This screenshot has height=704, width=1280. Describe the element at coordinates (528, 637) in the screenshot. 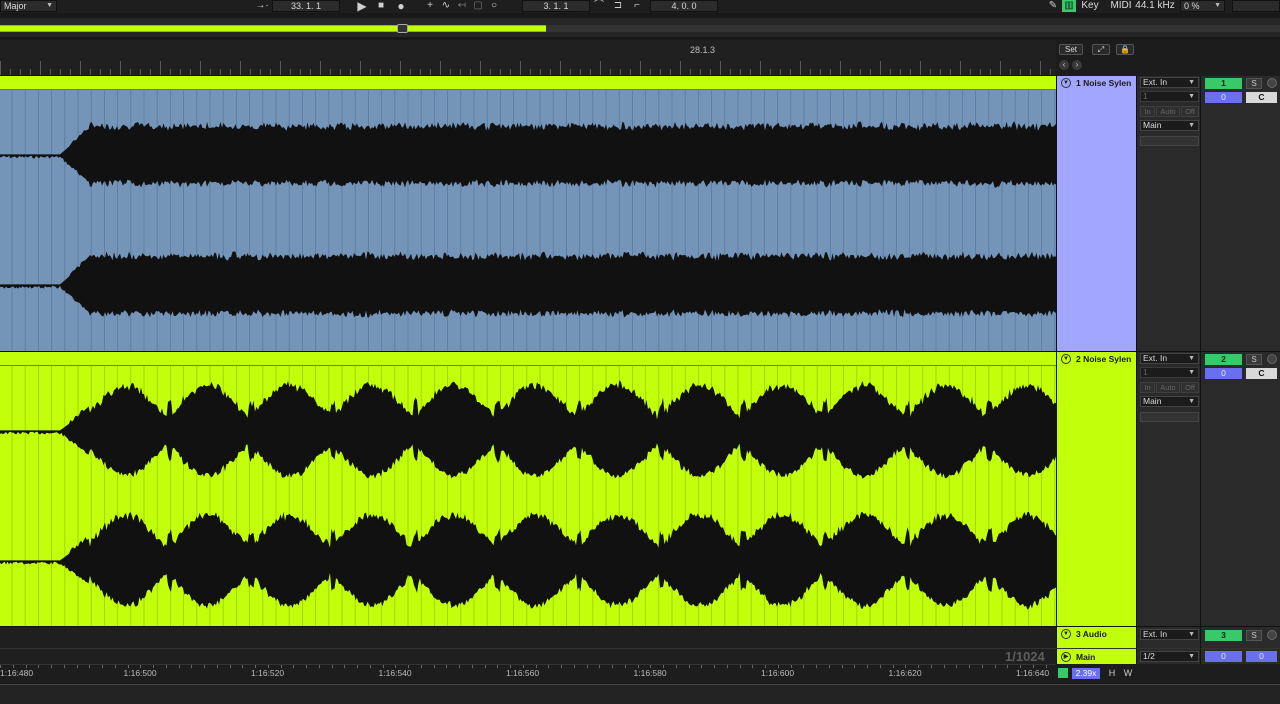

I see `track-3-lane` at that location.